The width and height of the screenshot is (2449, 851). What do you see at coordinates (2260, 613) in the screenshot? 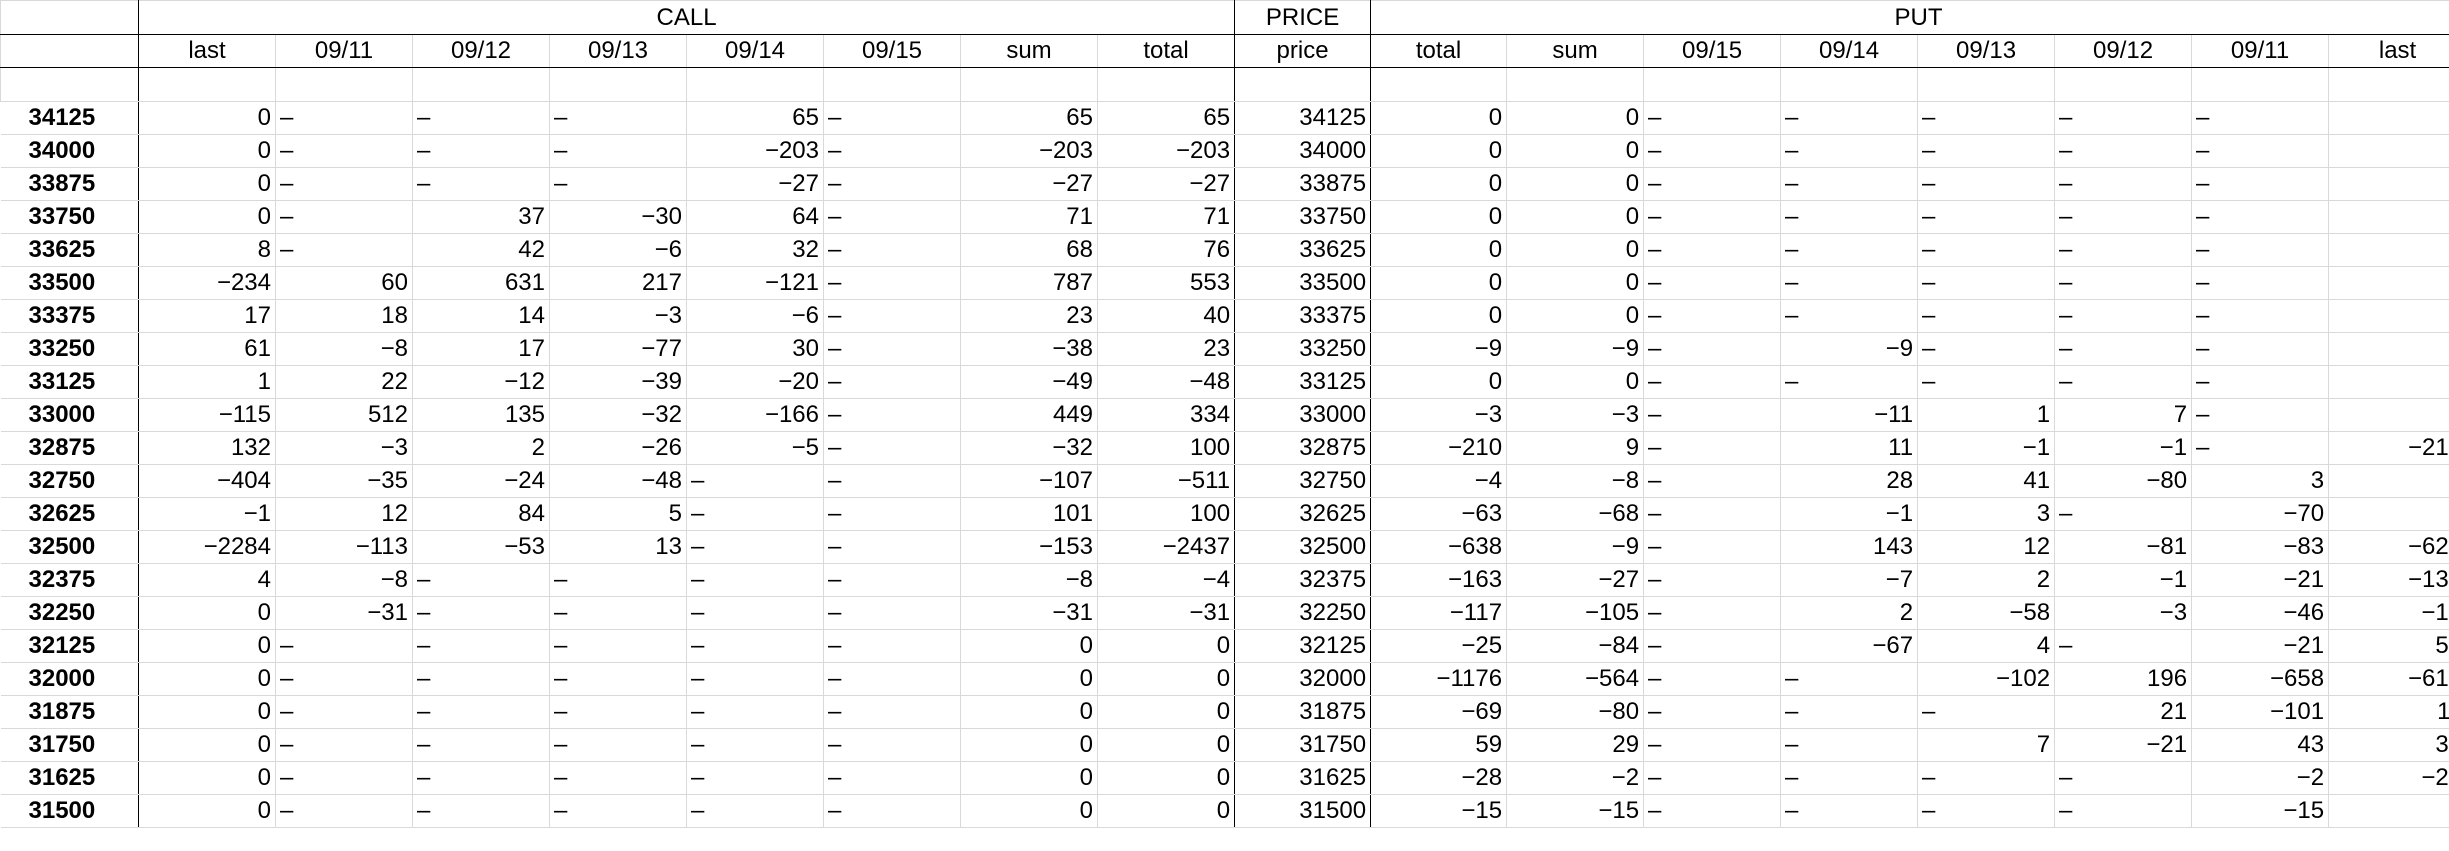
I see `table-cell: −46` at bounding box center [2260, 613].